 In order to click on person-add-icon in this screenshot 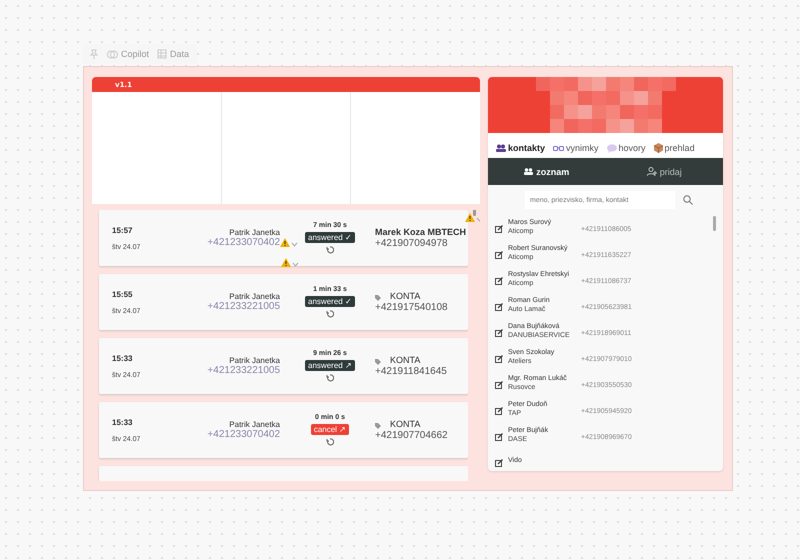, I will do `click(651, 171)`.